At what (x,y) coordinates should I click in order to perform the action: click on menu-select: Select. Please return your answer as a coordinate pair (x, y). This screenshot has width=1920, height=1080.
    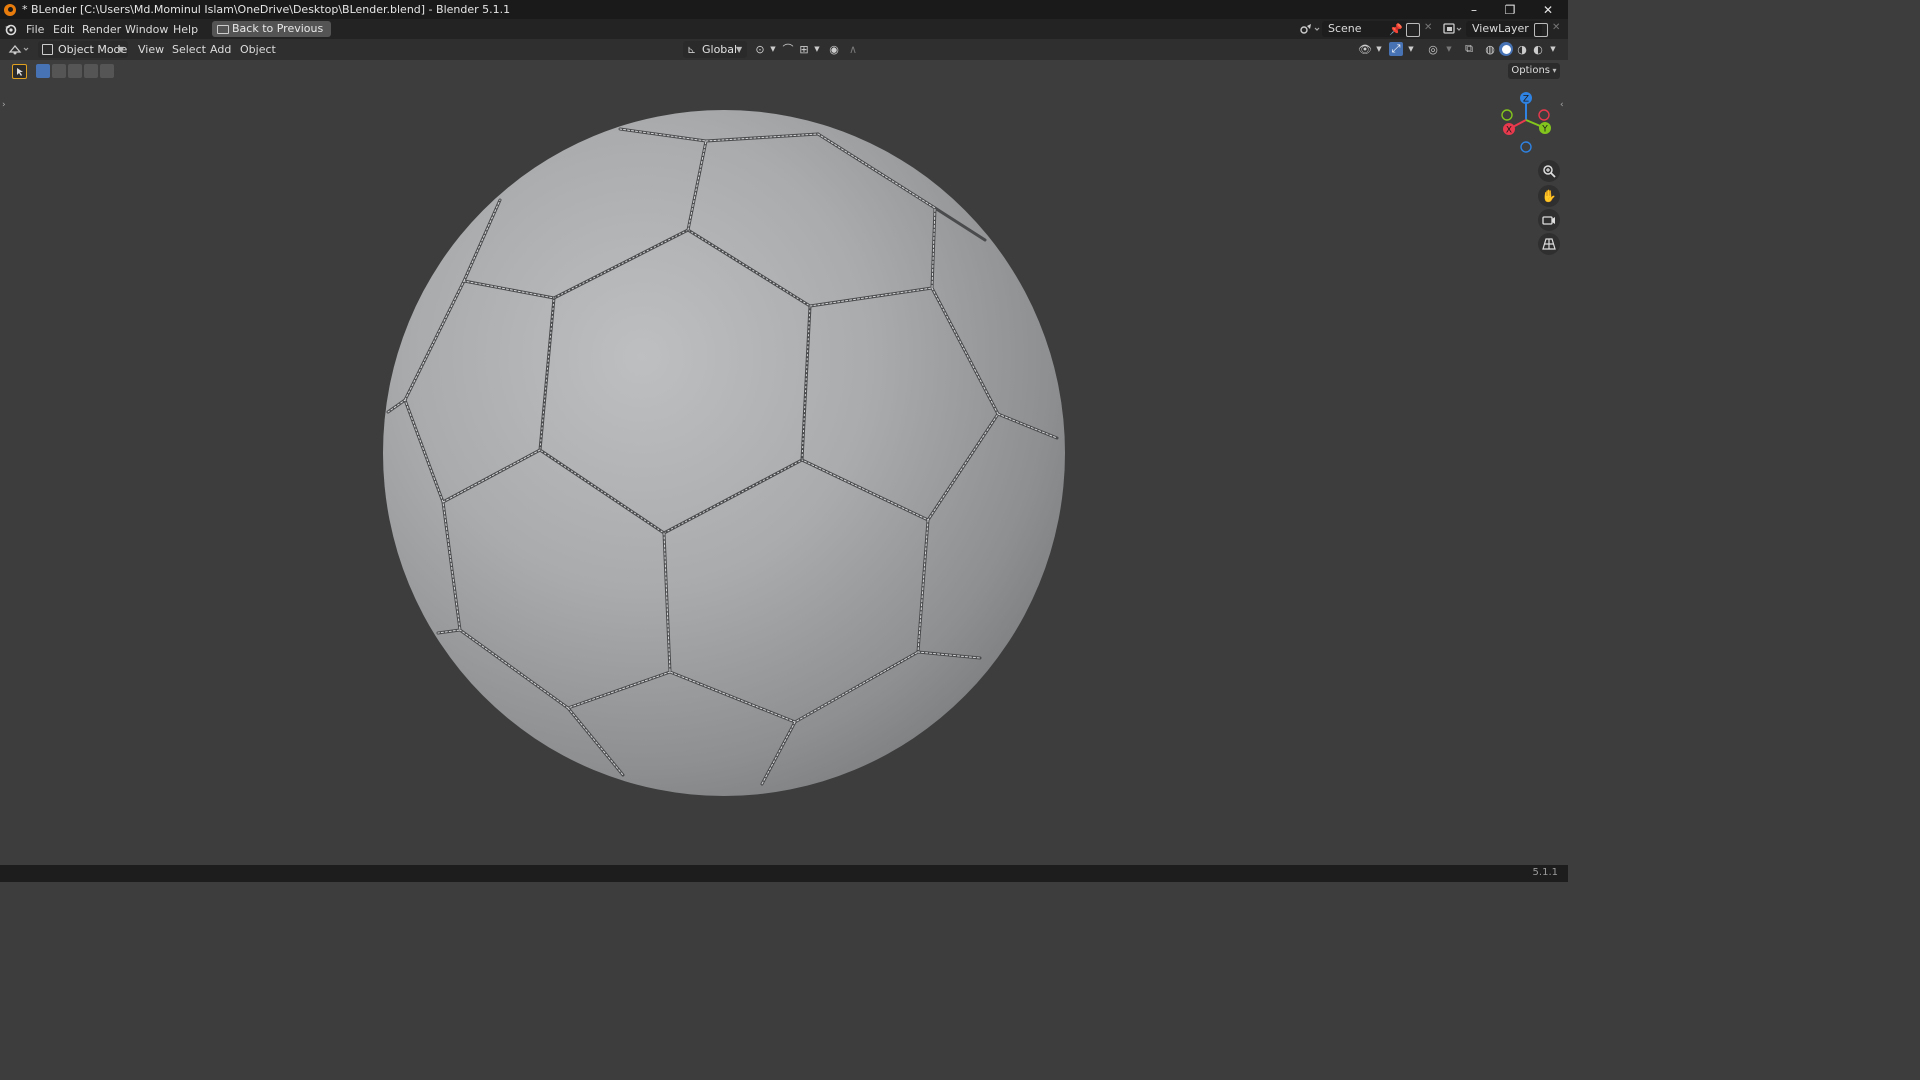
    Looking at the image, I should click on (189, 49).